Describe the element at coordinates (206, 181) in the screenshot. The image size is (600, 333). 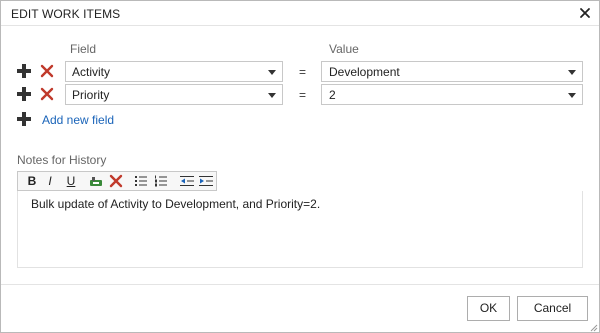
I see `increase-indent-icon` at that location.